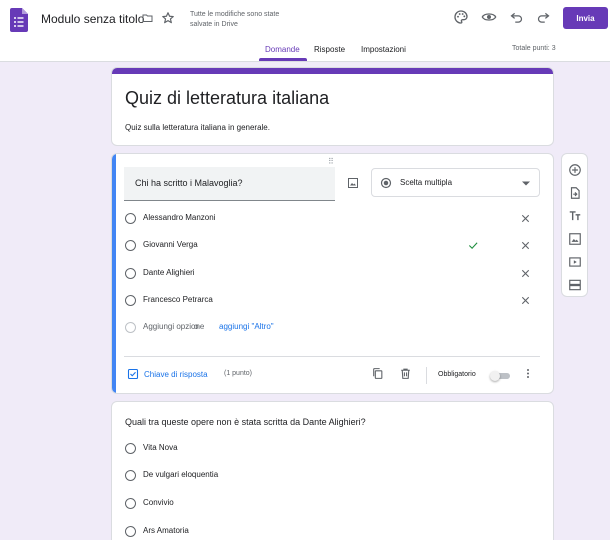  Describe the element at coordinates (575, 216) in the screenshot. I see `add-title-icon` at that location.